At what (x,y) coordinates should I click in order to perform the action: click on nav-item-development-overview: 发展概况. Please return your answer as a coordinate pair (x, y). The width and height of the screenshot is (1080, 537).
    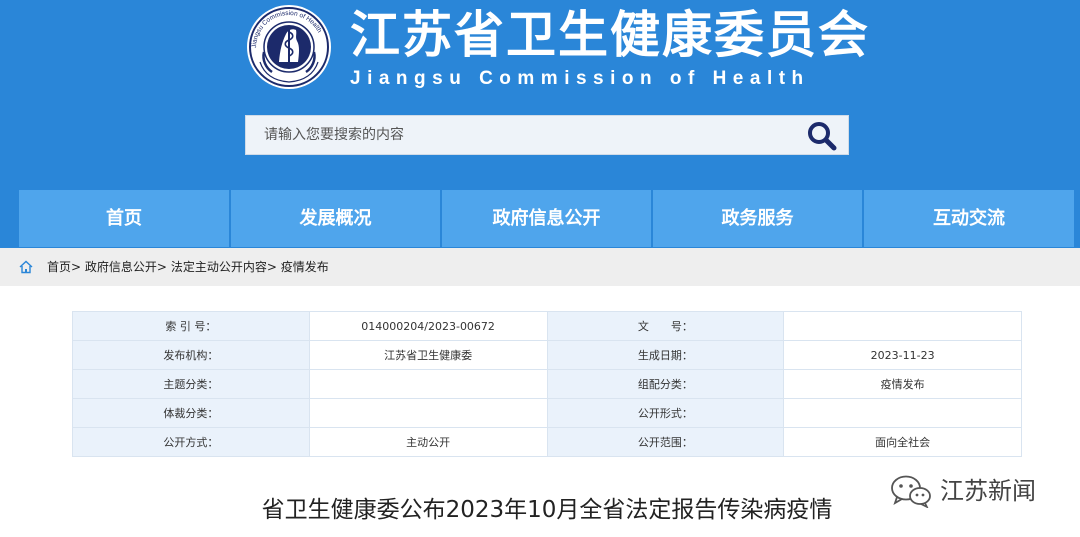
    Looking at the image, I should click on (335, 218).